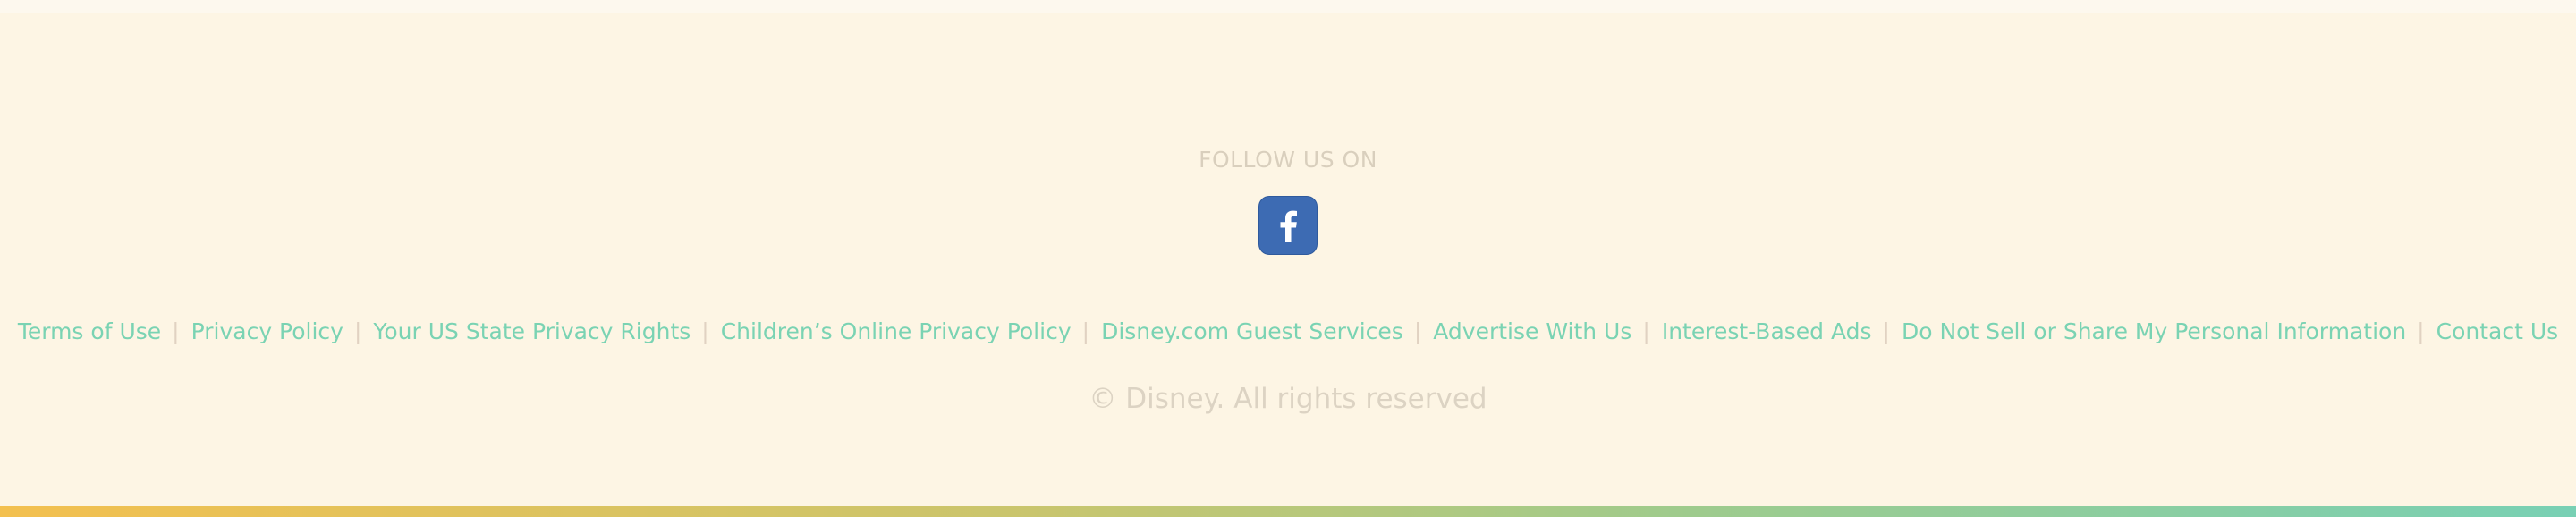 The width and height of the screenshot is (2576, 517). Describe the element at coordinates (1532, 331) in the screenshot. I see `advertise-with-us-link: Advertise With Us` at that location.